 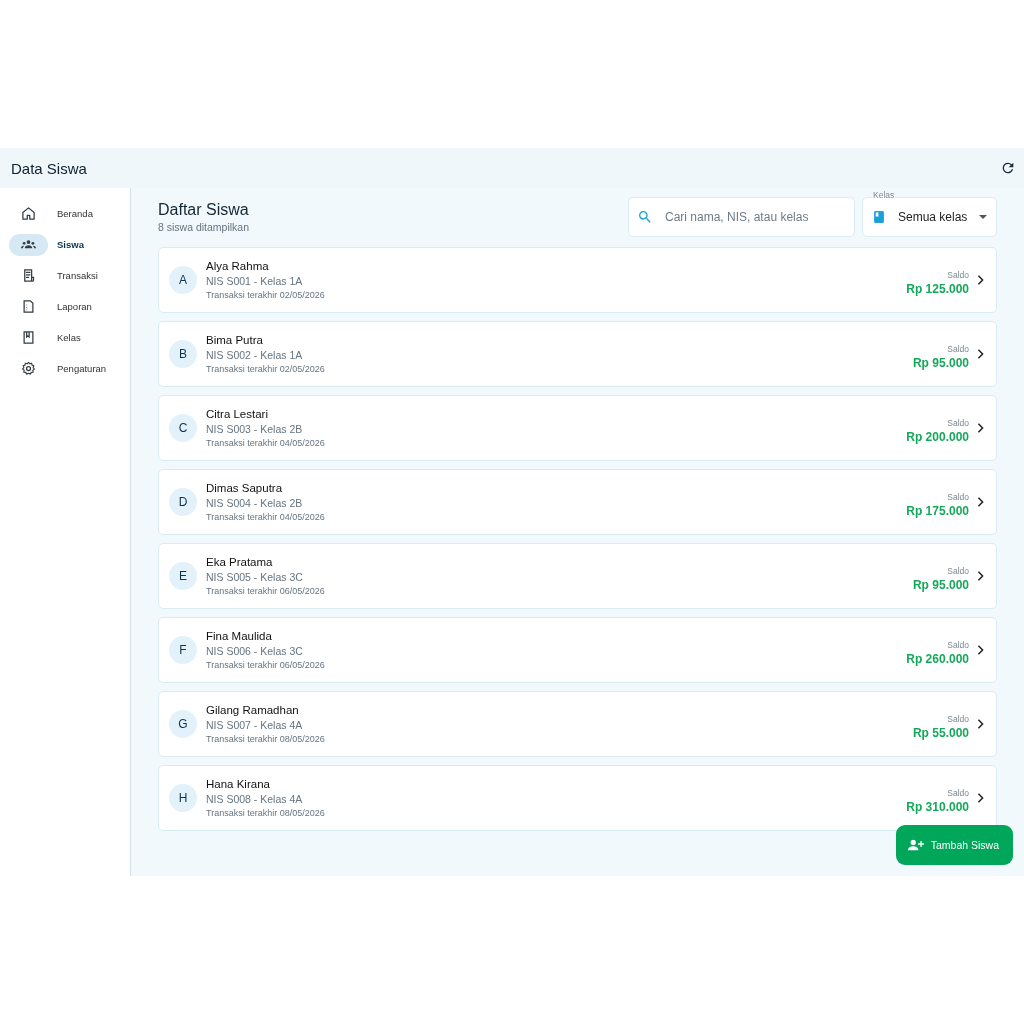 What do you see at coordinates (65, 368) in the screenshot?
I see `sidebar-item: Pengaturan` at bounding box center [65, 368].